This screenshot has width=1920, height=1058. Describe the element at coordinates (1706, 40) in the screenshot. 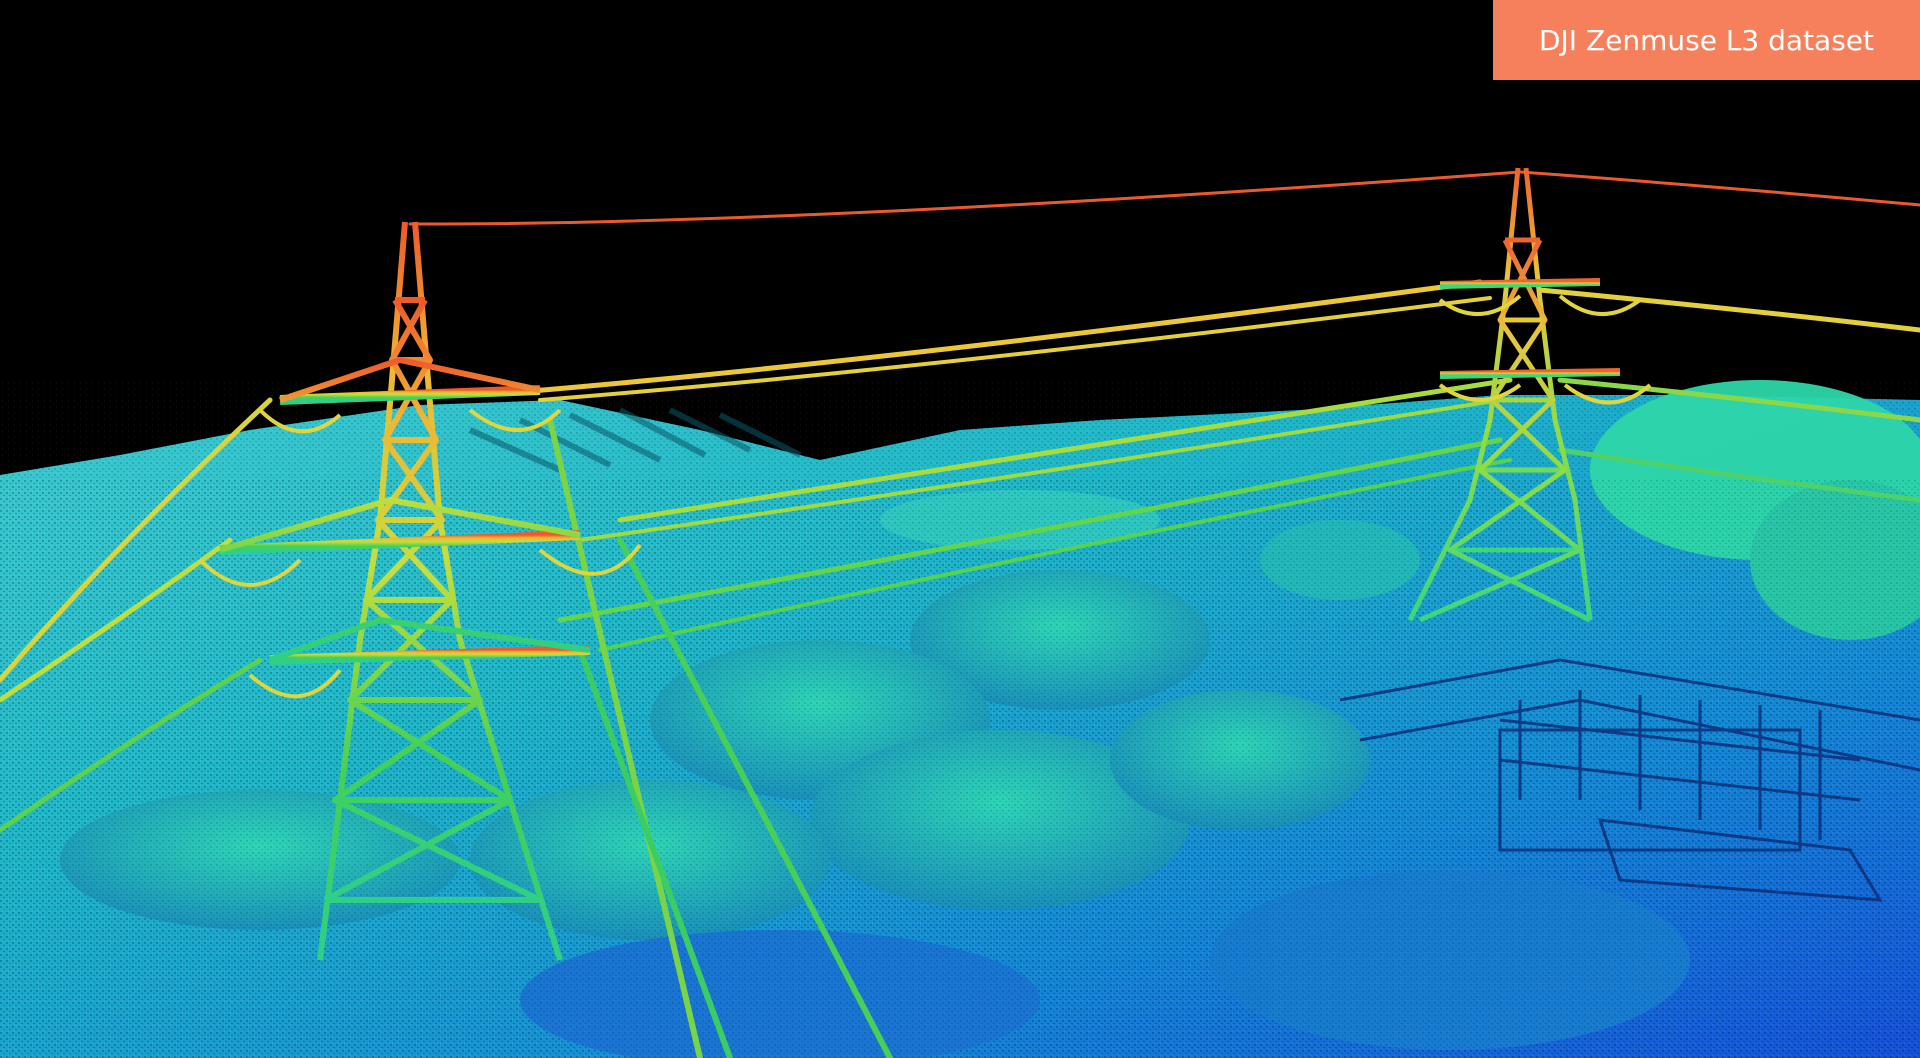

I see `dataset-label-badge: DJI Zenmuse L3 dataset` at that location.